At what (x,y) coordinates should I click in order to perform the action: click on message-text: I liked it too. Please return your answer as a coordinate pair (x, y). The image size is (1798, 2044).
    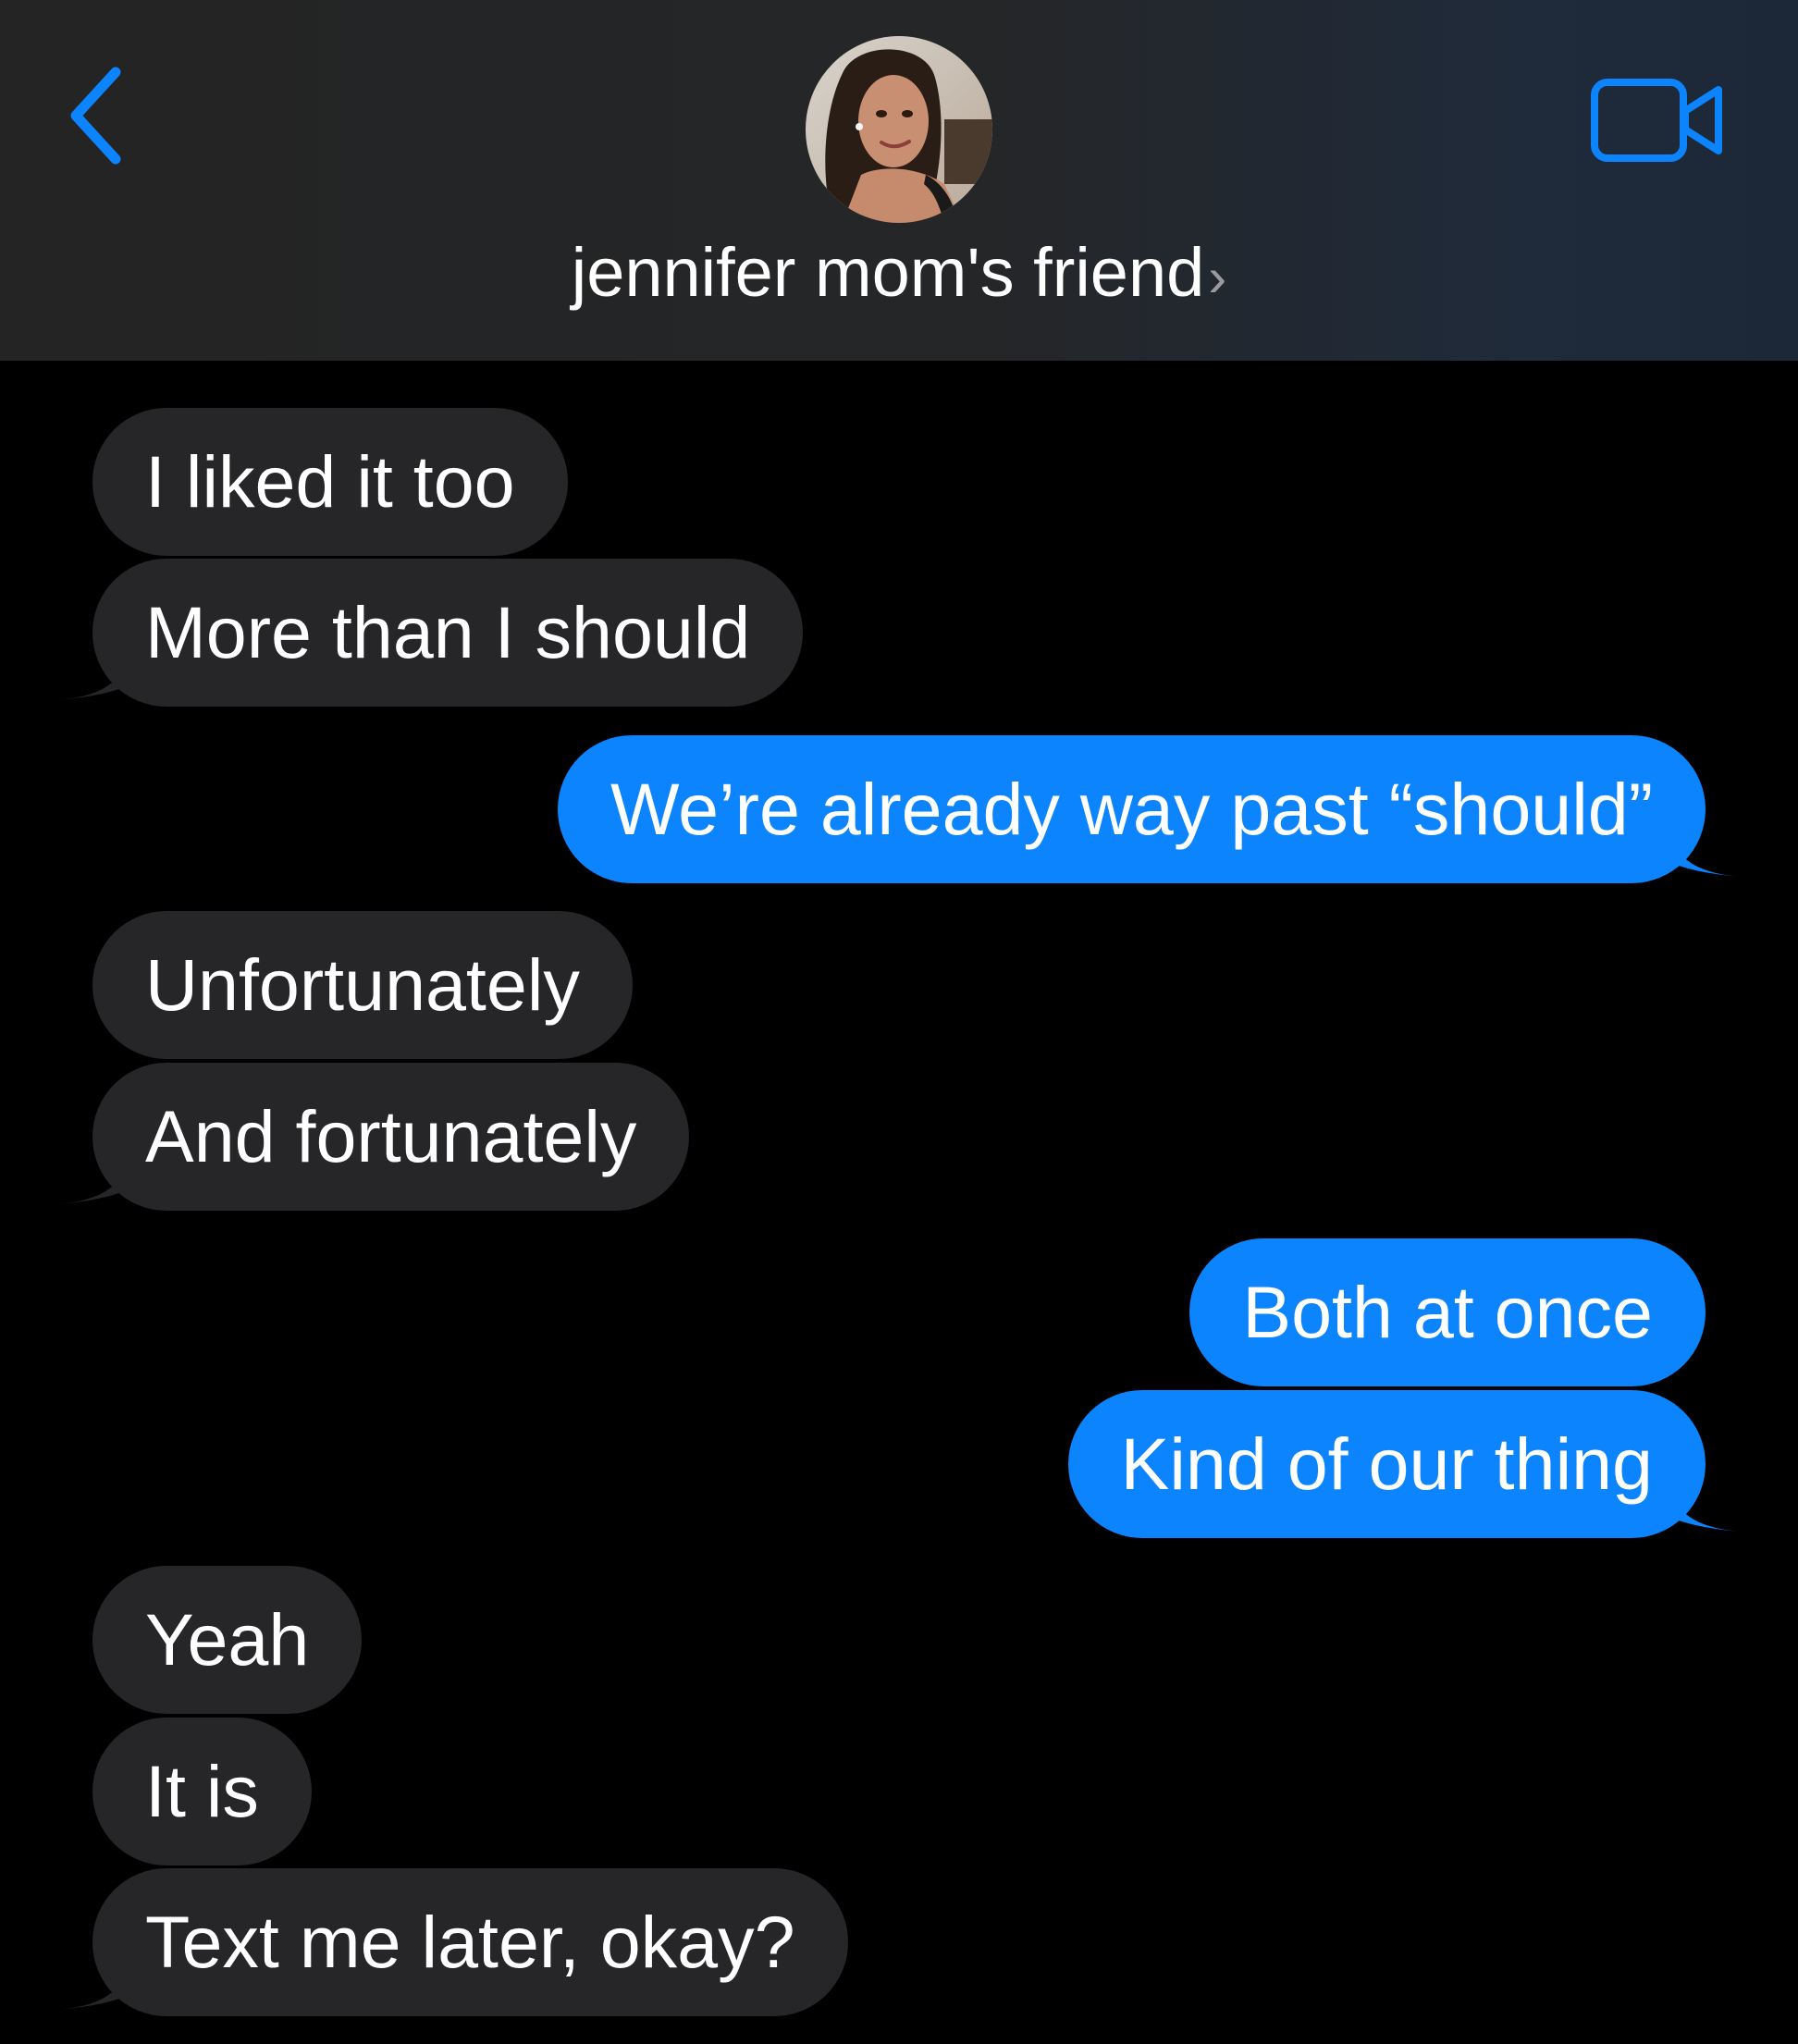
    Looking at the image, I should click on (330, 481).